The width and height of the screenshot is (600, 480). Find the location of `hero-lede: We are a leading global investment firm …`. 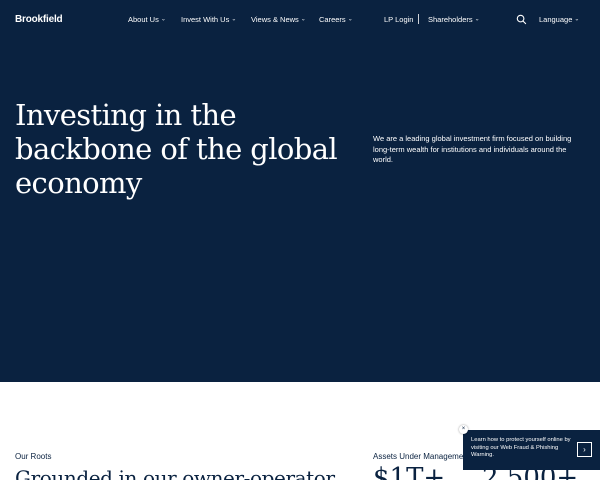

hero-lede: We are a leading global investment firm … is located at coordinates (472, 149).